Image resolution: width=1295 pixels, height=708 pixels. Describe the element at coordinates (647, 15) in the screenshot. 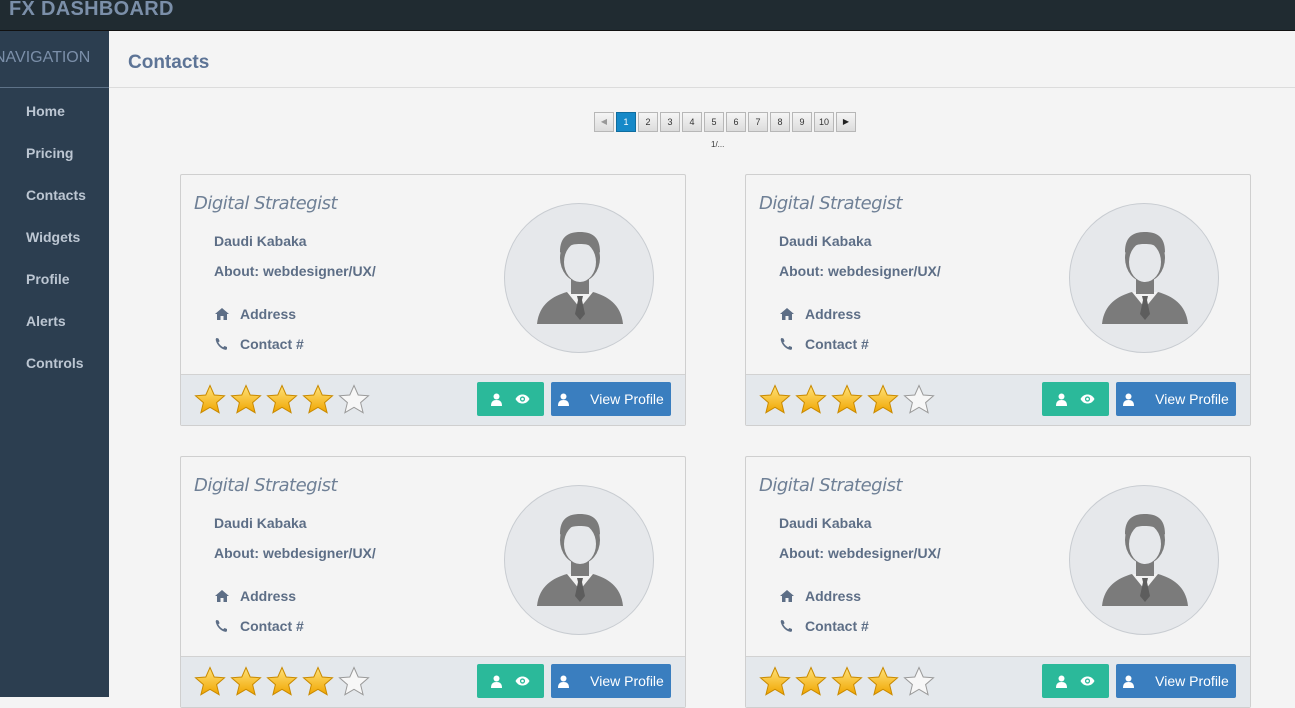

I see `top-bar: FX DASHBOARD` at that location.